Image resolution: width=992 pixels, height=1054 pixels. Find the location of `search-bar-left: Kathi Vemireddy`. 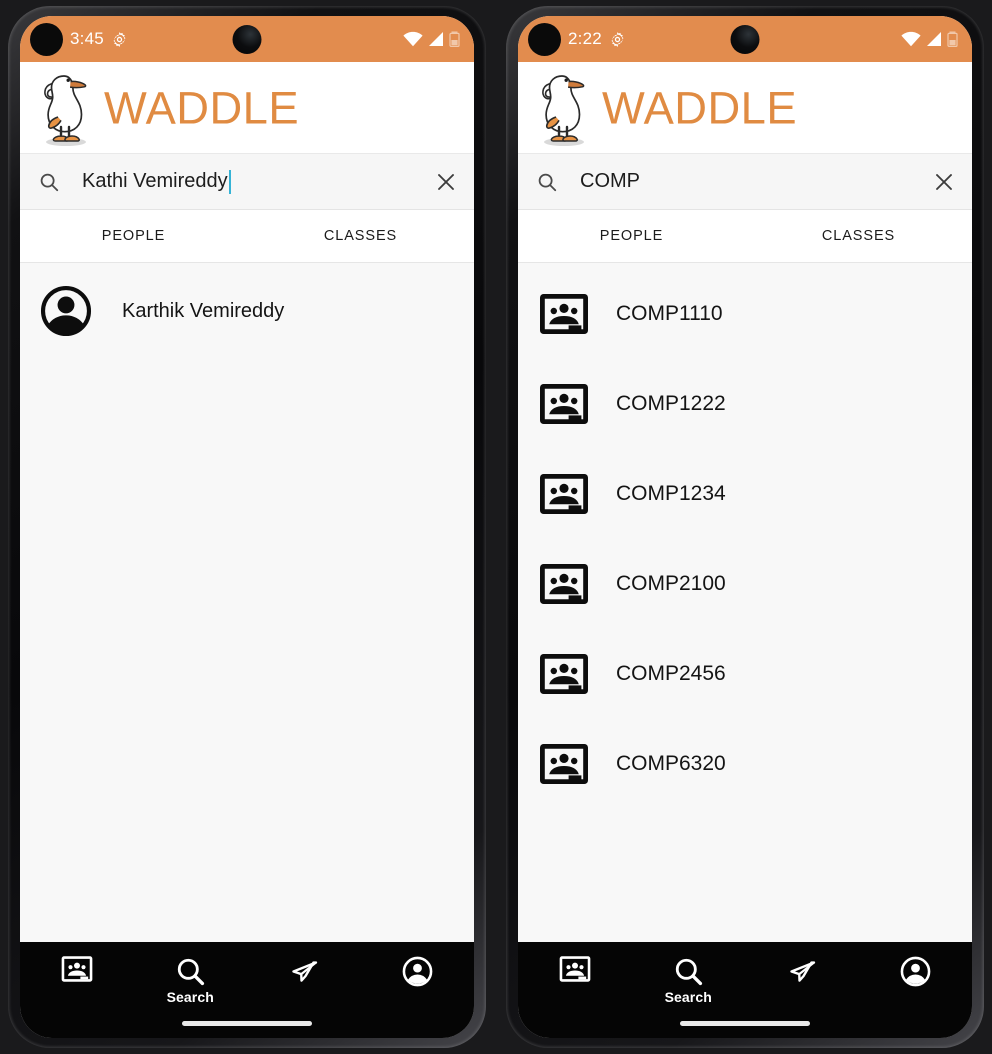

search-bar-left: Kathi Vemireddy is located at coordinates (247, 182).